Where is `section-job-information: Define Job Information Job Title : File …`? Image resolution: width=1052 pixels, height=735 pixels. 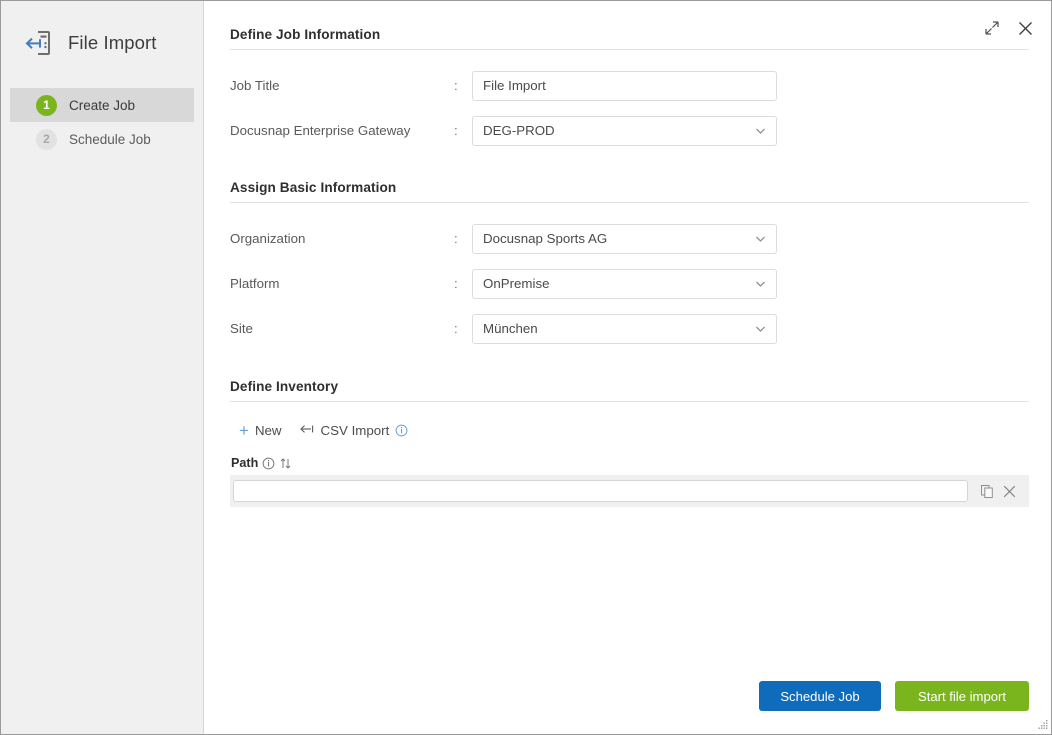 section-job-information: Define Job Information Job Title : File … is located at coordinates (629, 90).